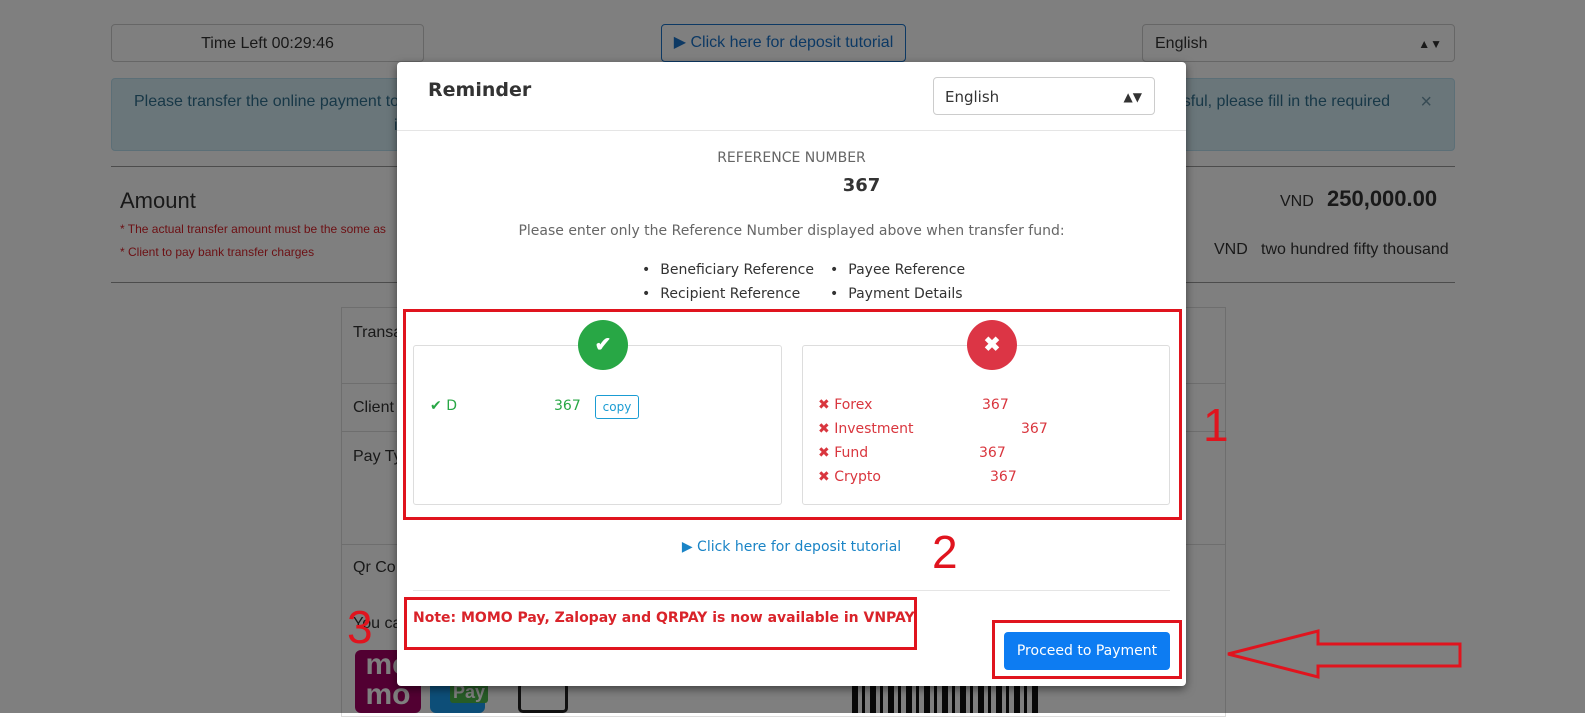  I want to click on modal-language-select: English ▲▼, so click(1044, 96).